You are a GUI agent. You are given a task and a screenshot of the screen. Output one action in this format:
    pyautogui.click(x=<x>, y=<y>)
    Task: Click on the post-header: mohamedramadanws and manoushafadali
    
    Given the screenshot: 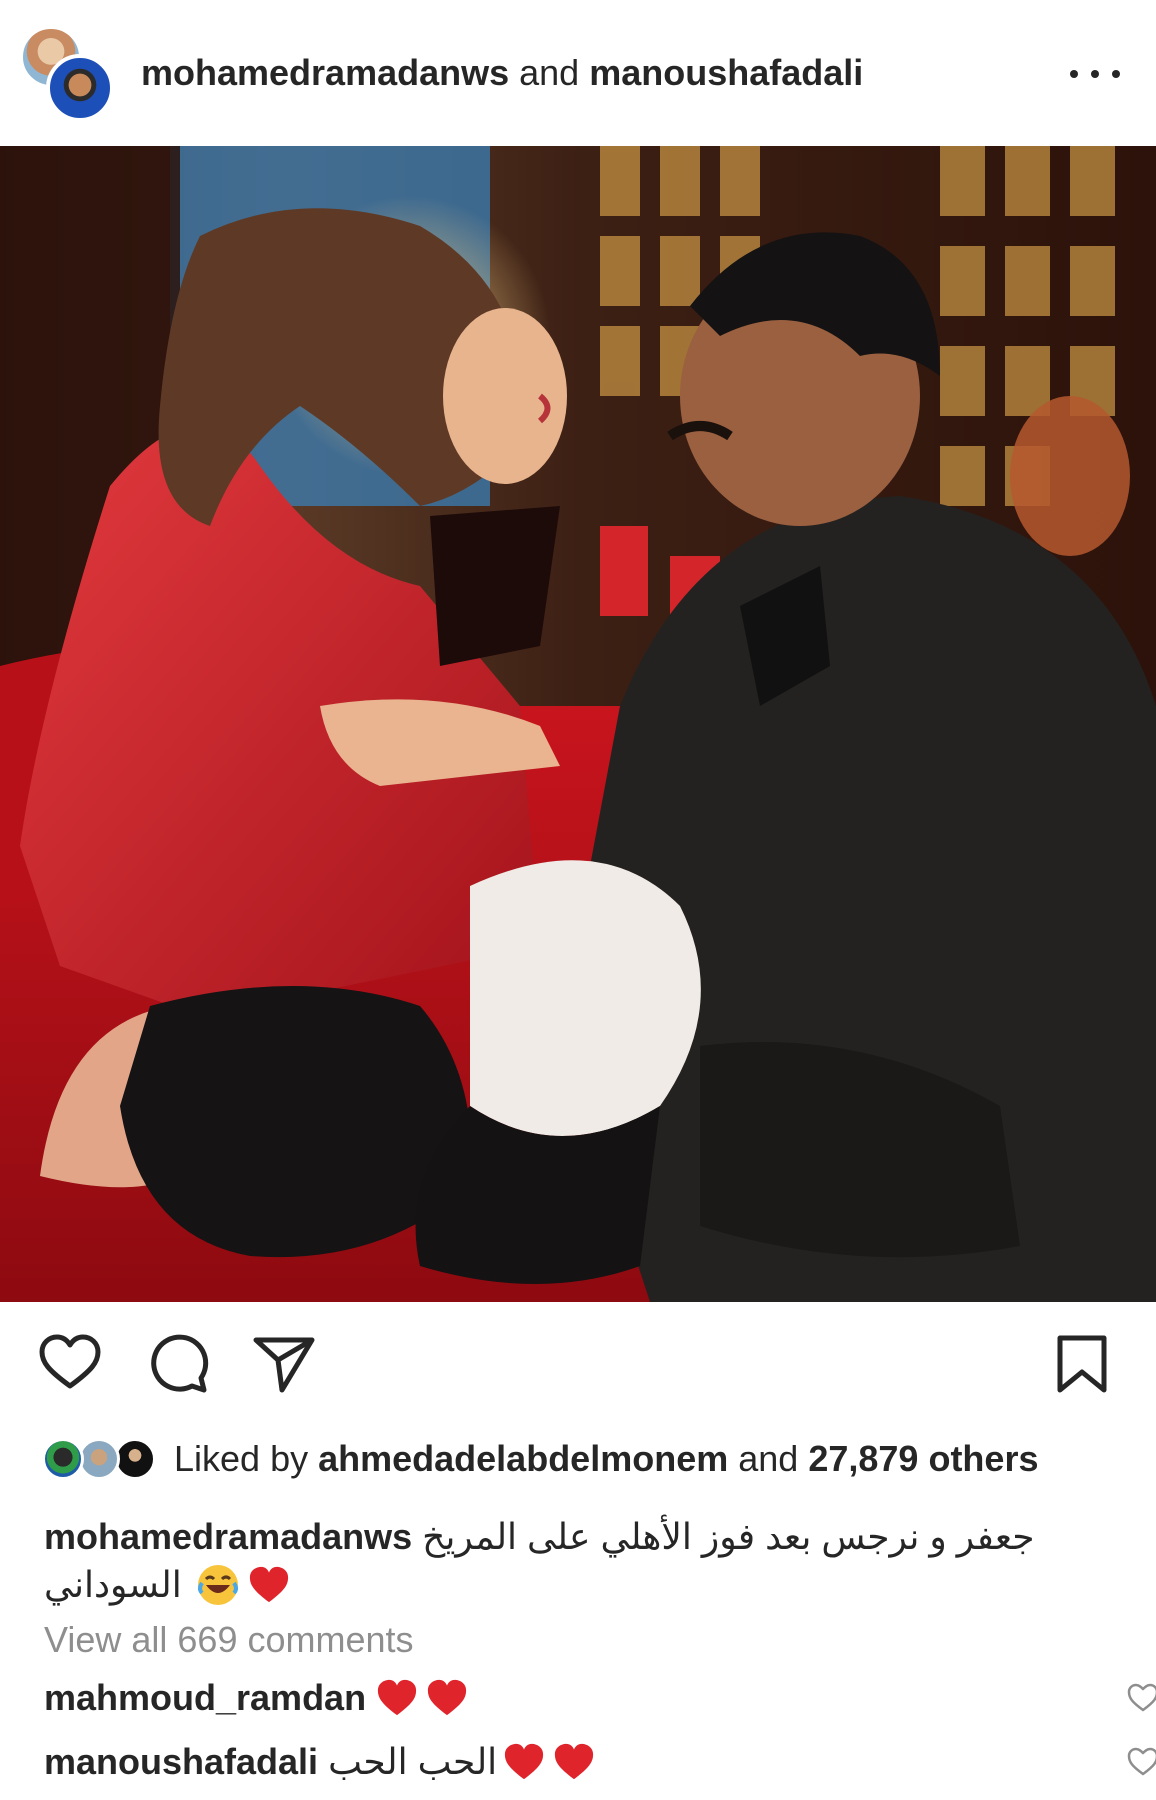 What is the action you would take?
    pyautogui.click(x=578, y=73)
    